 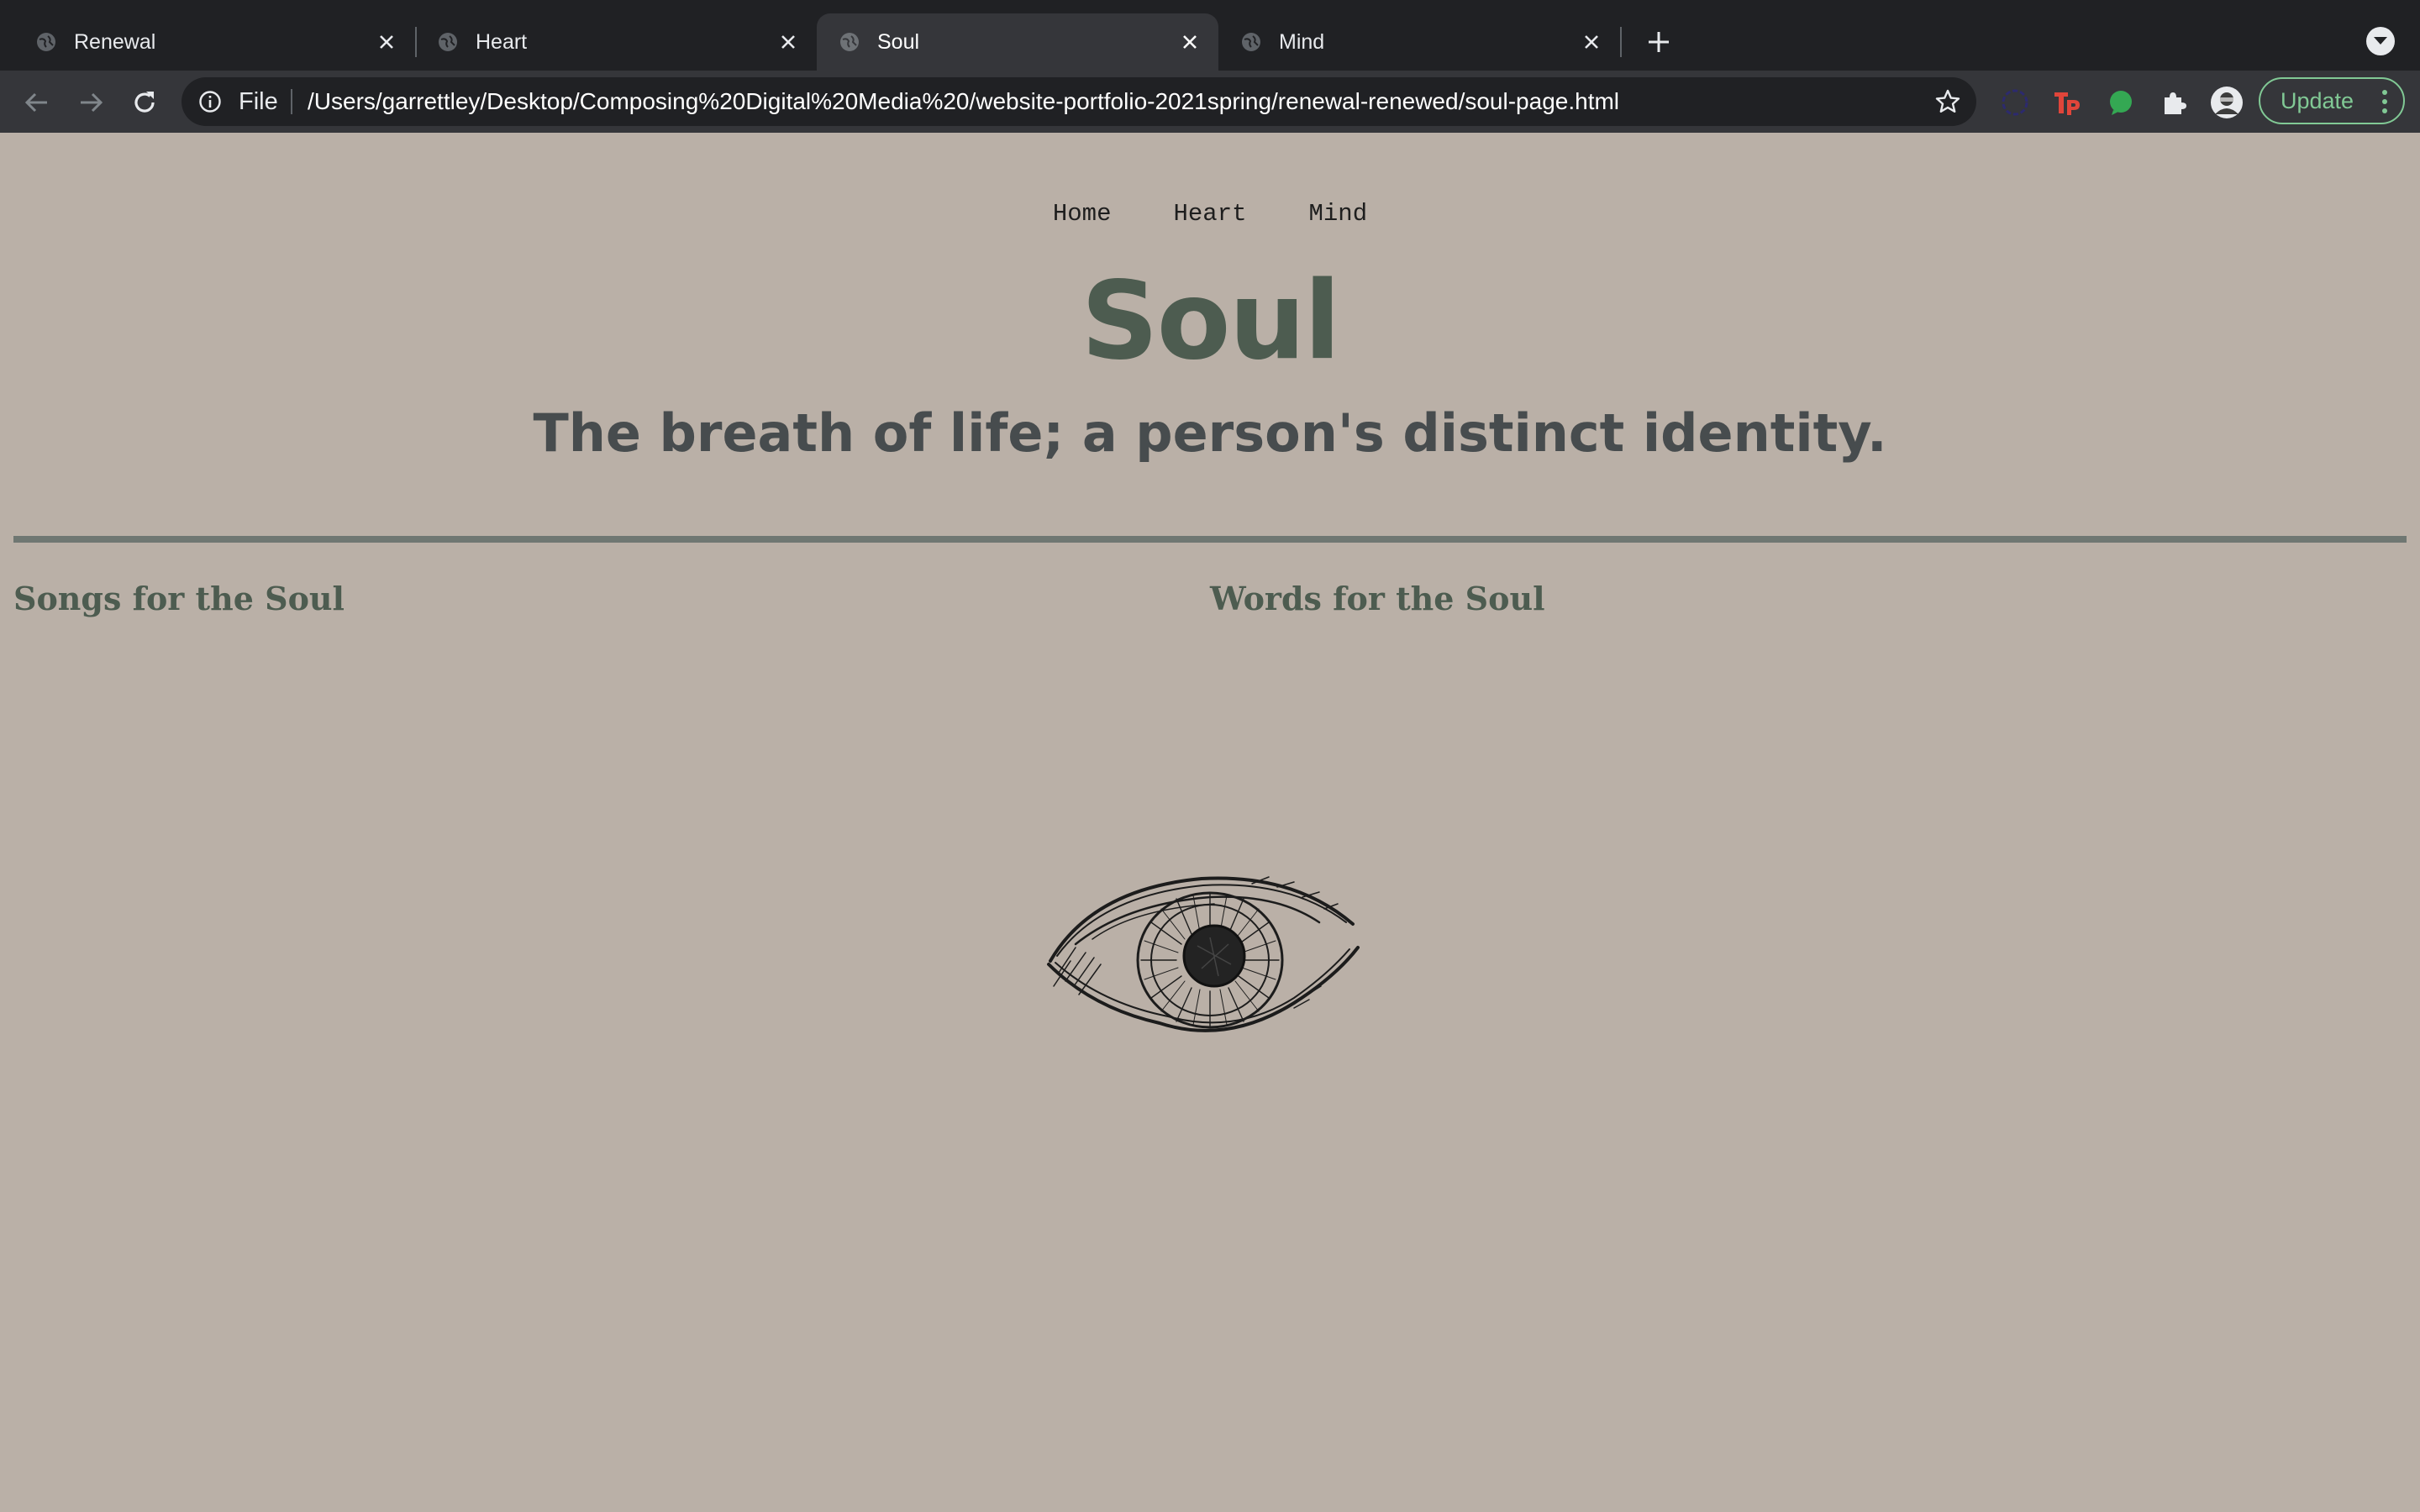 I want to click on nav-link-home: Home, so click(x=1082, y=214).